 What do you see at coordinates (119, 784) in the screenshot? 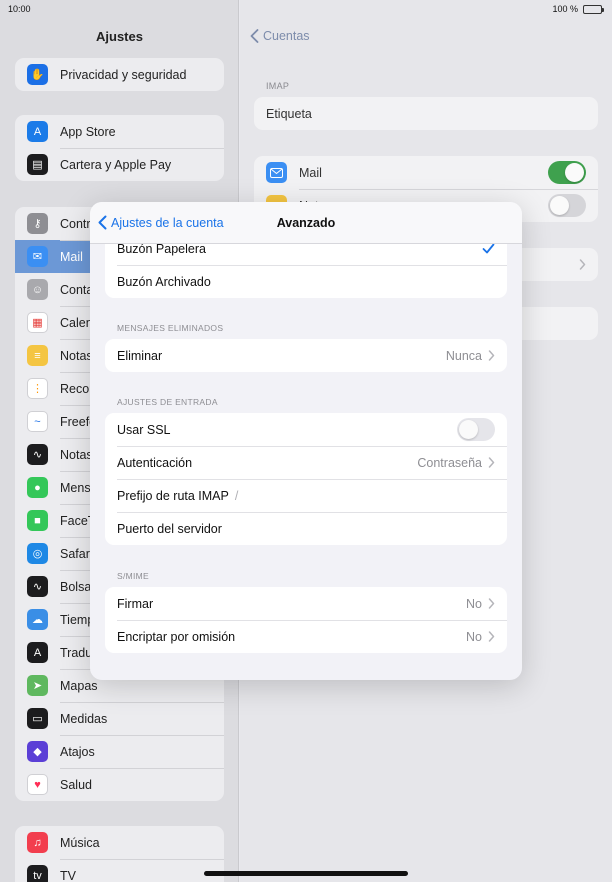
I see `sidebar-item-salud: ♥ Salud` at bounding box center [119, 784].